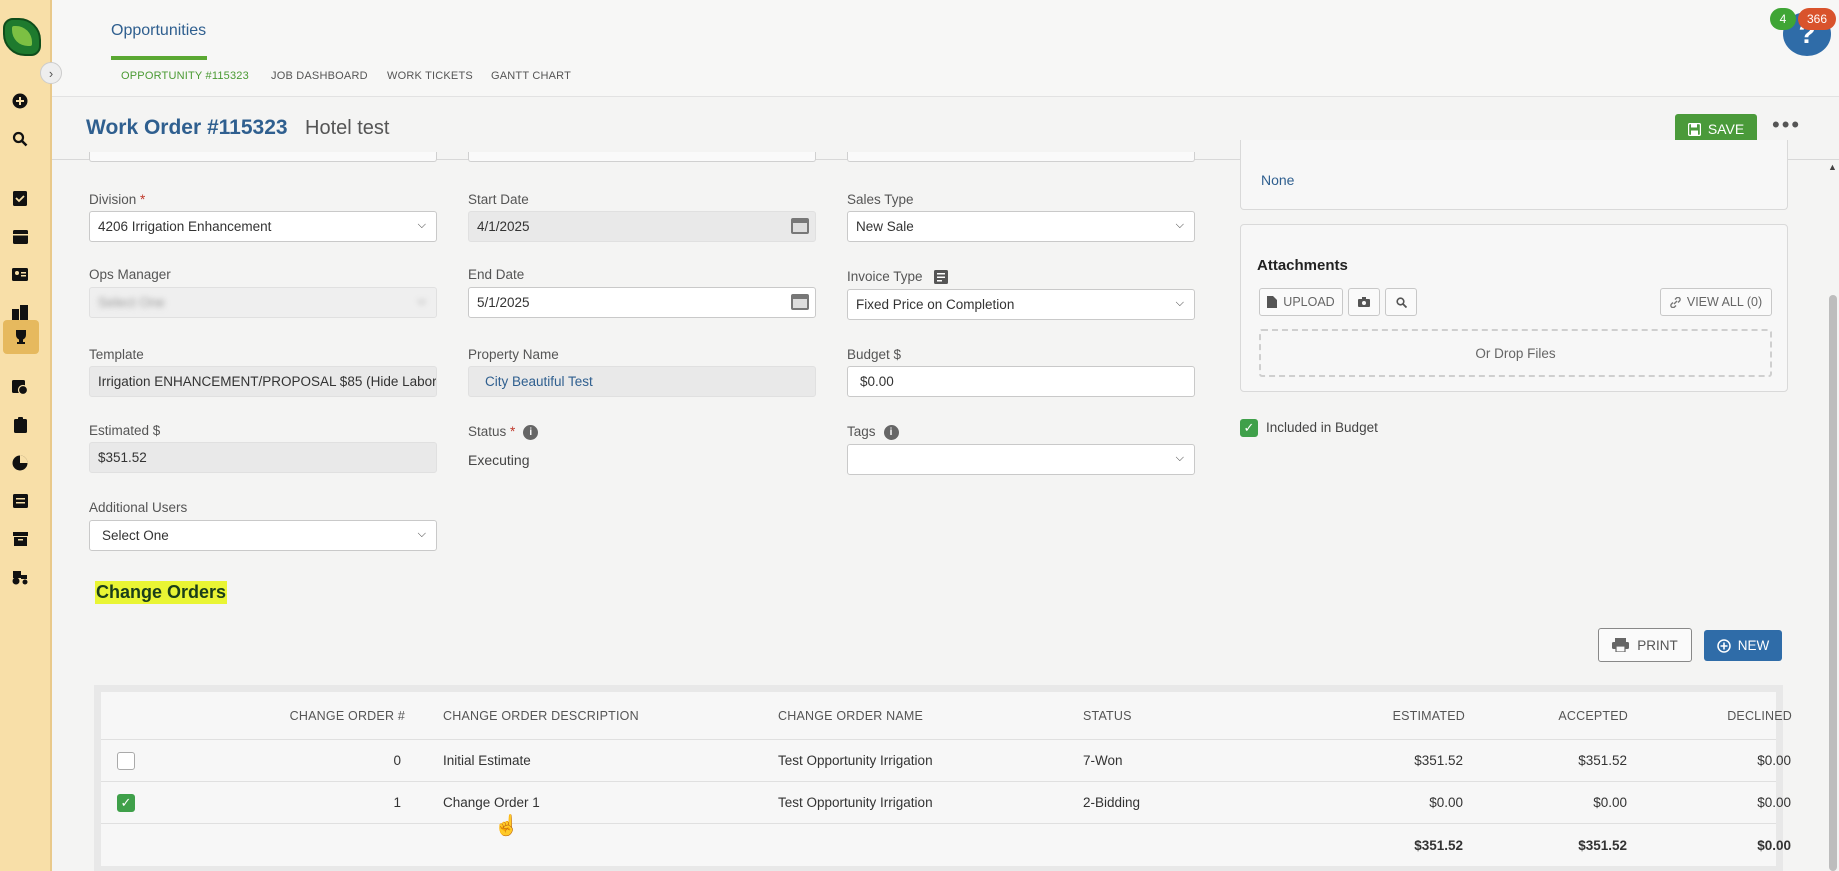  I want to click on included-in-budget-label: Included in Budget, so click(1322, 427).